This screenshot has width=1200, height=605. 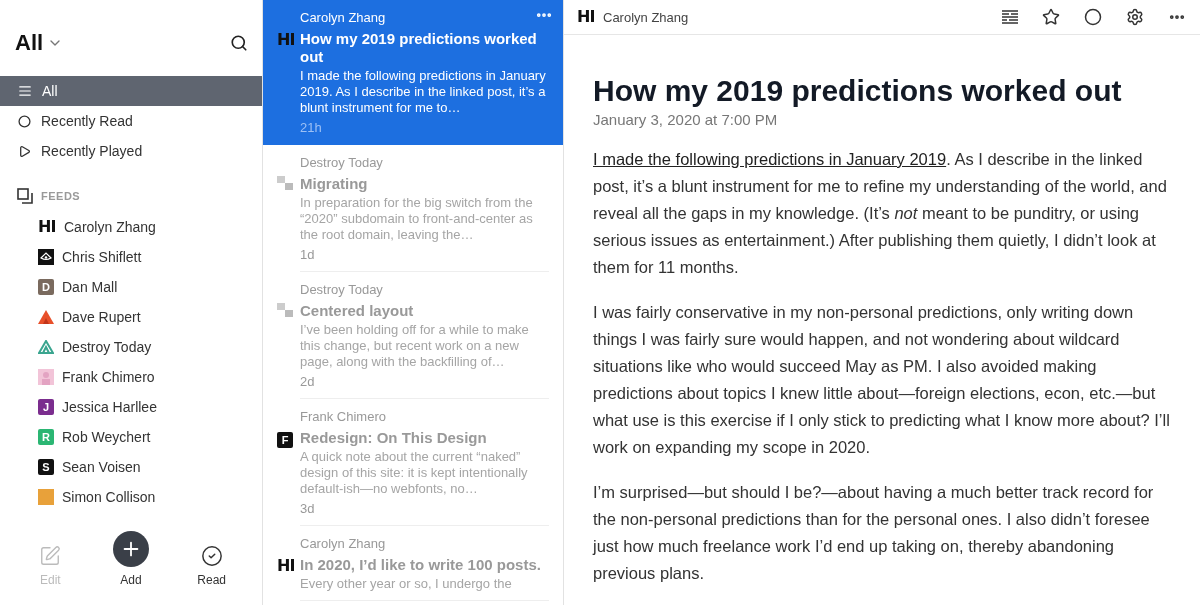 What do you see at coordinates (46, 437) in the screenshot?
I see `letter-icon: R` at bounding box center [46, 437].